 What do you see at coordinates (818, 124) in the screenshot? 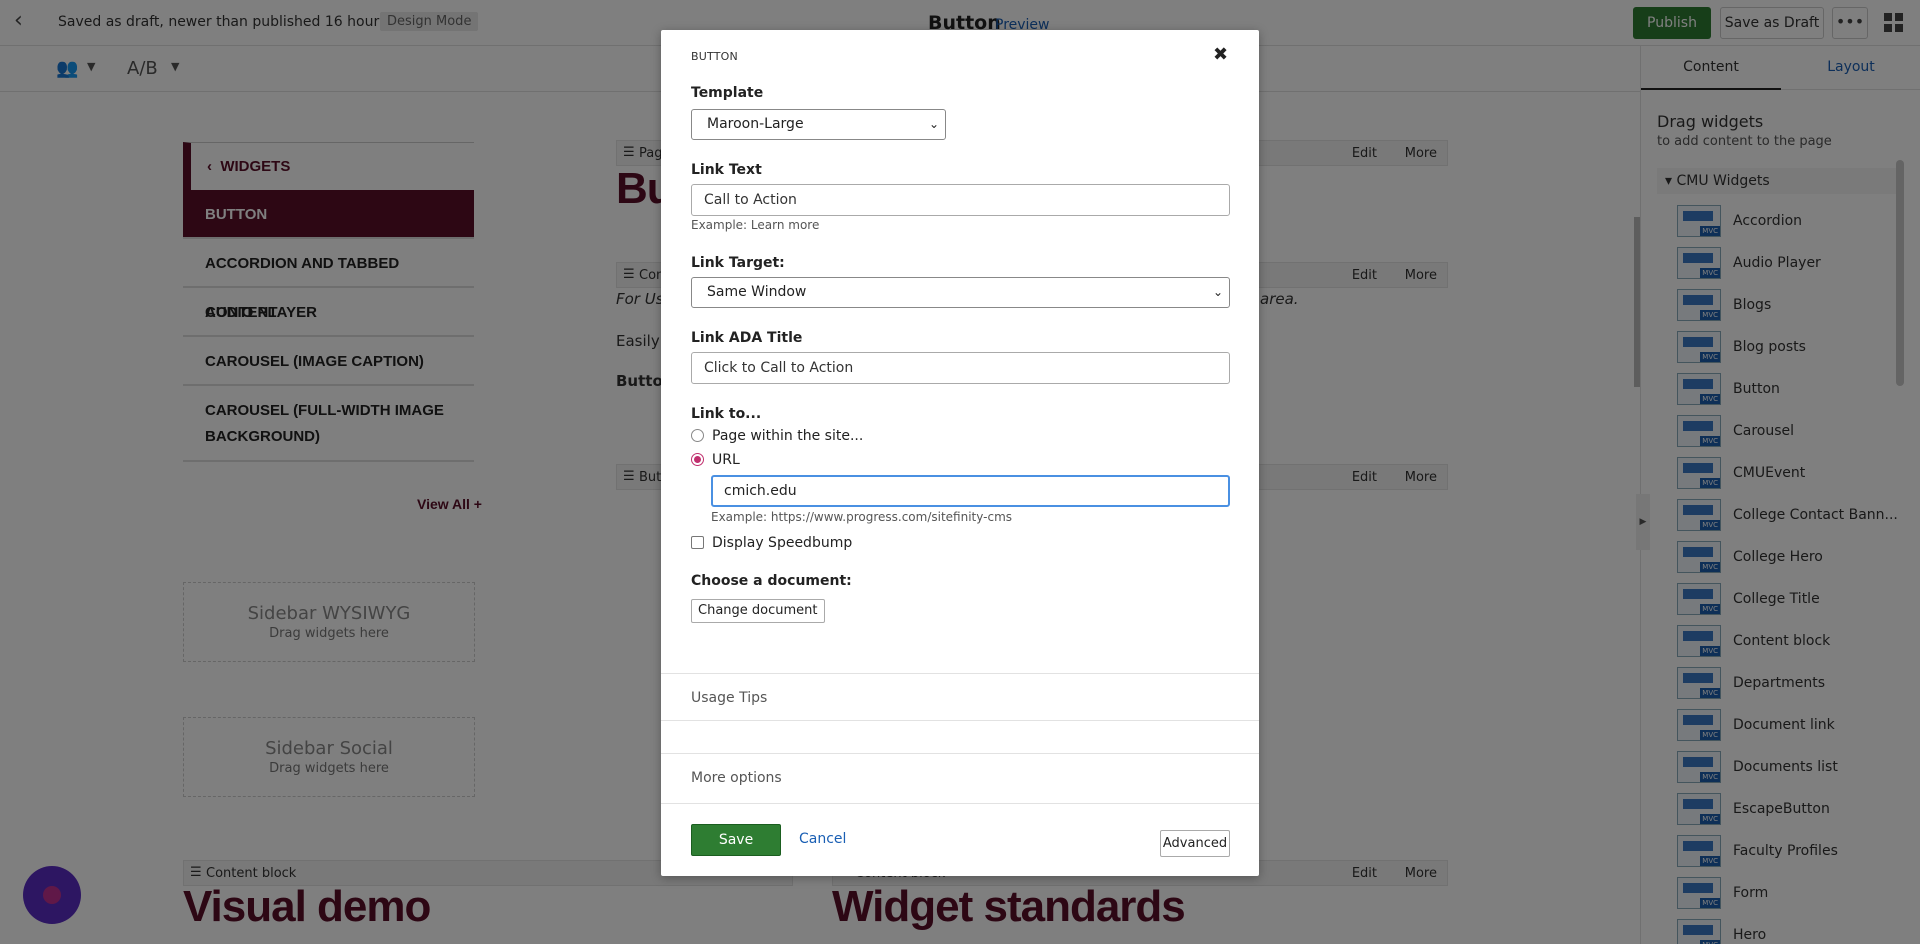
I see `template-select: Maroon-Large ⌄` at bounding box center [818, 124].